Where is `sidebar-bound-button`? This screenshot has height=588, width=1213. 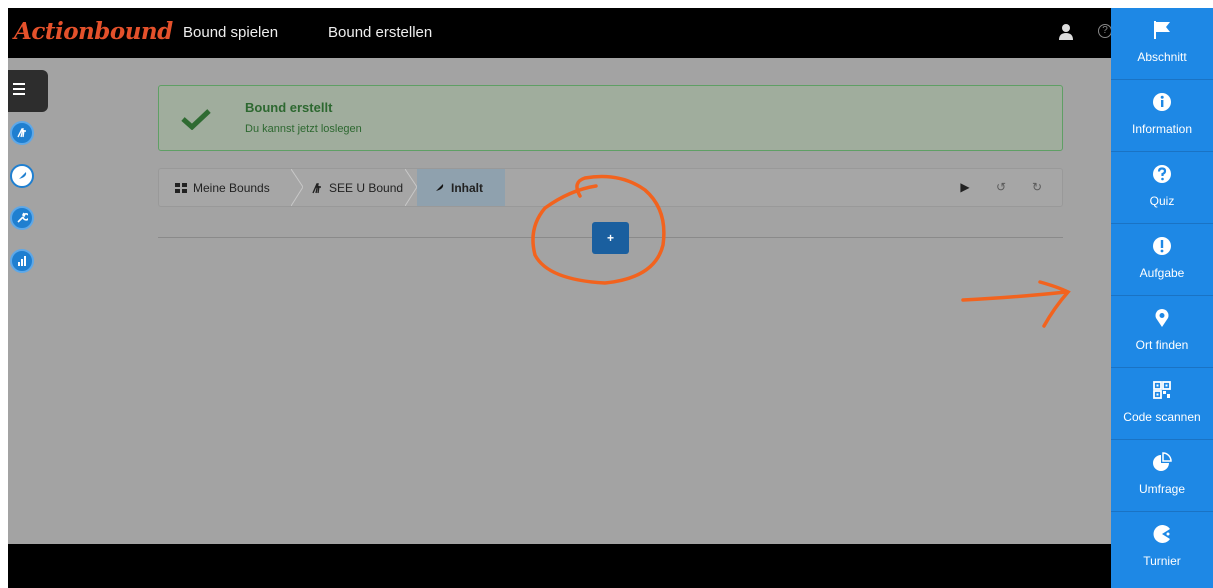
sidebar-bound-button is located at coordinates (22, 133).